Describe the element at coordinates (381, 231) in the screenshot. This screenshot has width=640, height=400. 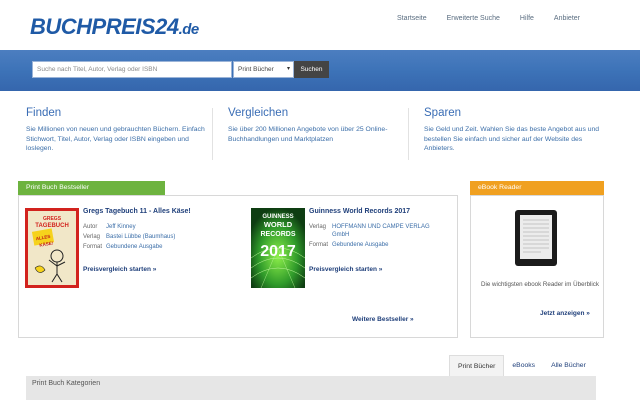
I see `detail-value: HOFFMANN UND CAMPE VERLAG GmbH` at that location.